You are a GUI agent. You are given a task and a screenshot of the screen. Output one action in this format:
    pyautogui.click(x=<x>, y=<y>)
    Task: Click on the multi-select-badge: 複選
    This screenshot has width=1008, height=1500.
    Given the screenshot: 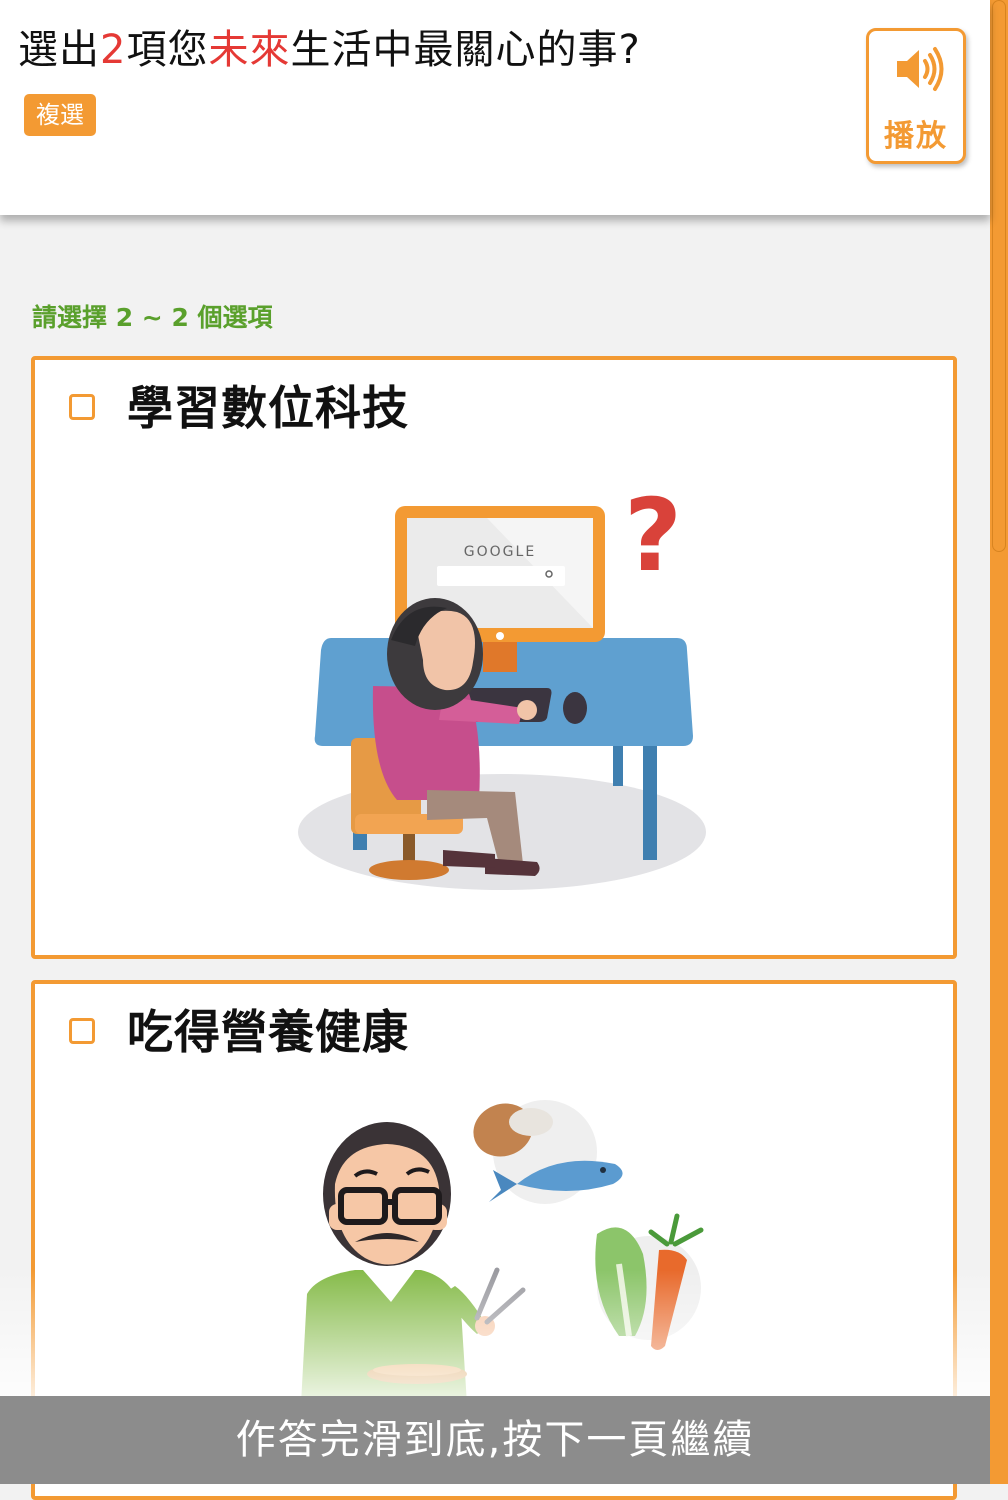 What is the action you would take?
    pyautogui.click(x=60, y=115)
    